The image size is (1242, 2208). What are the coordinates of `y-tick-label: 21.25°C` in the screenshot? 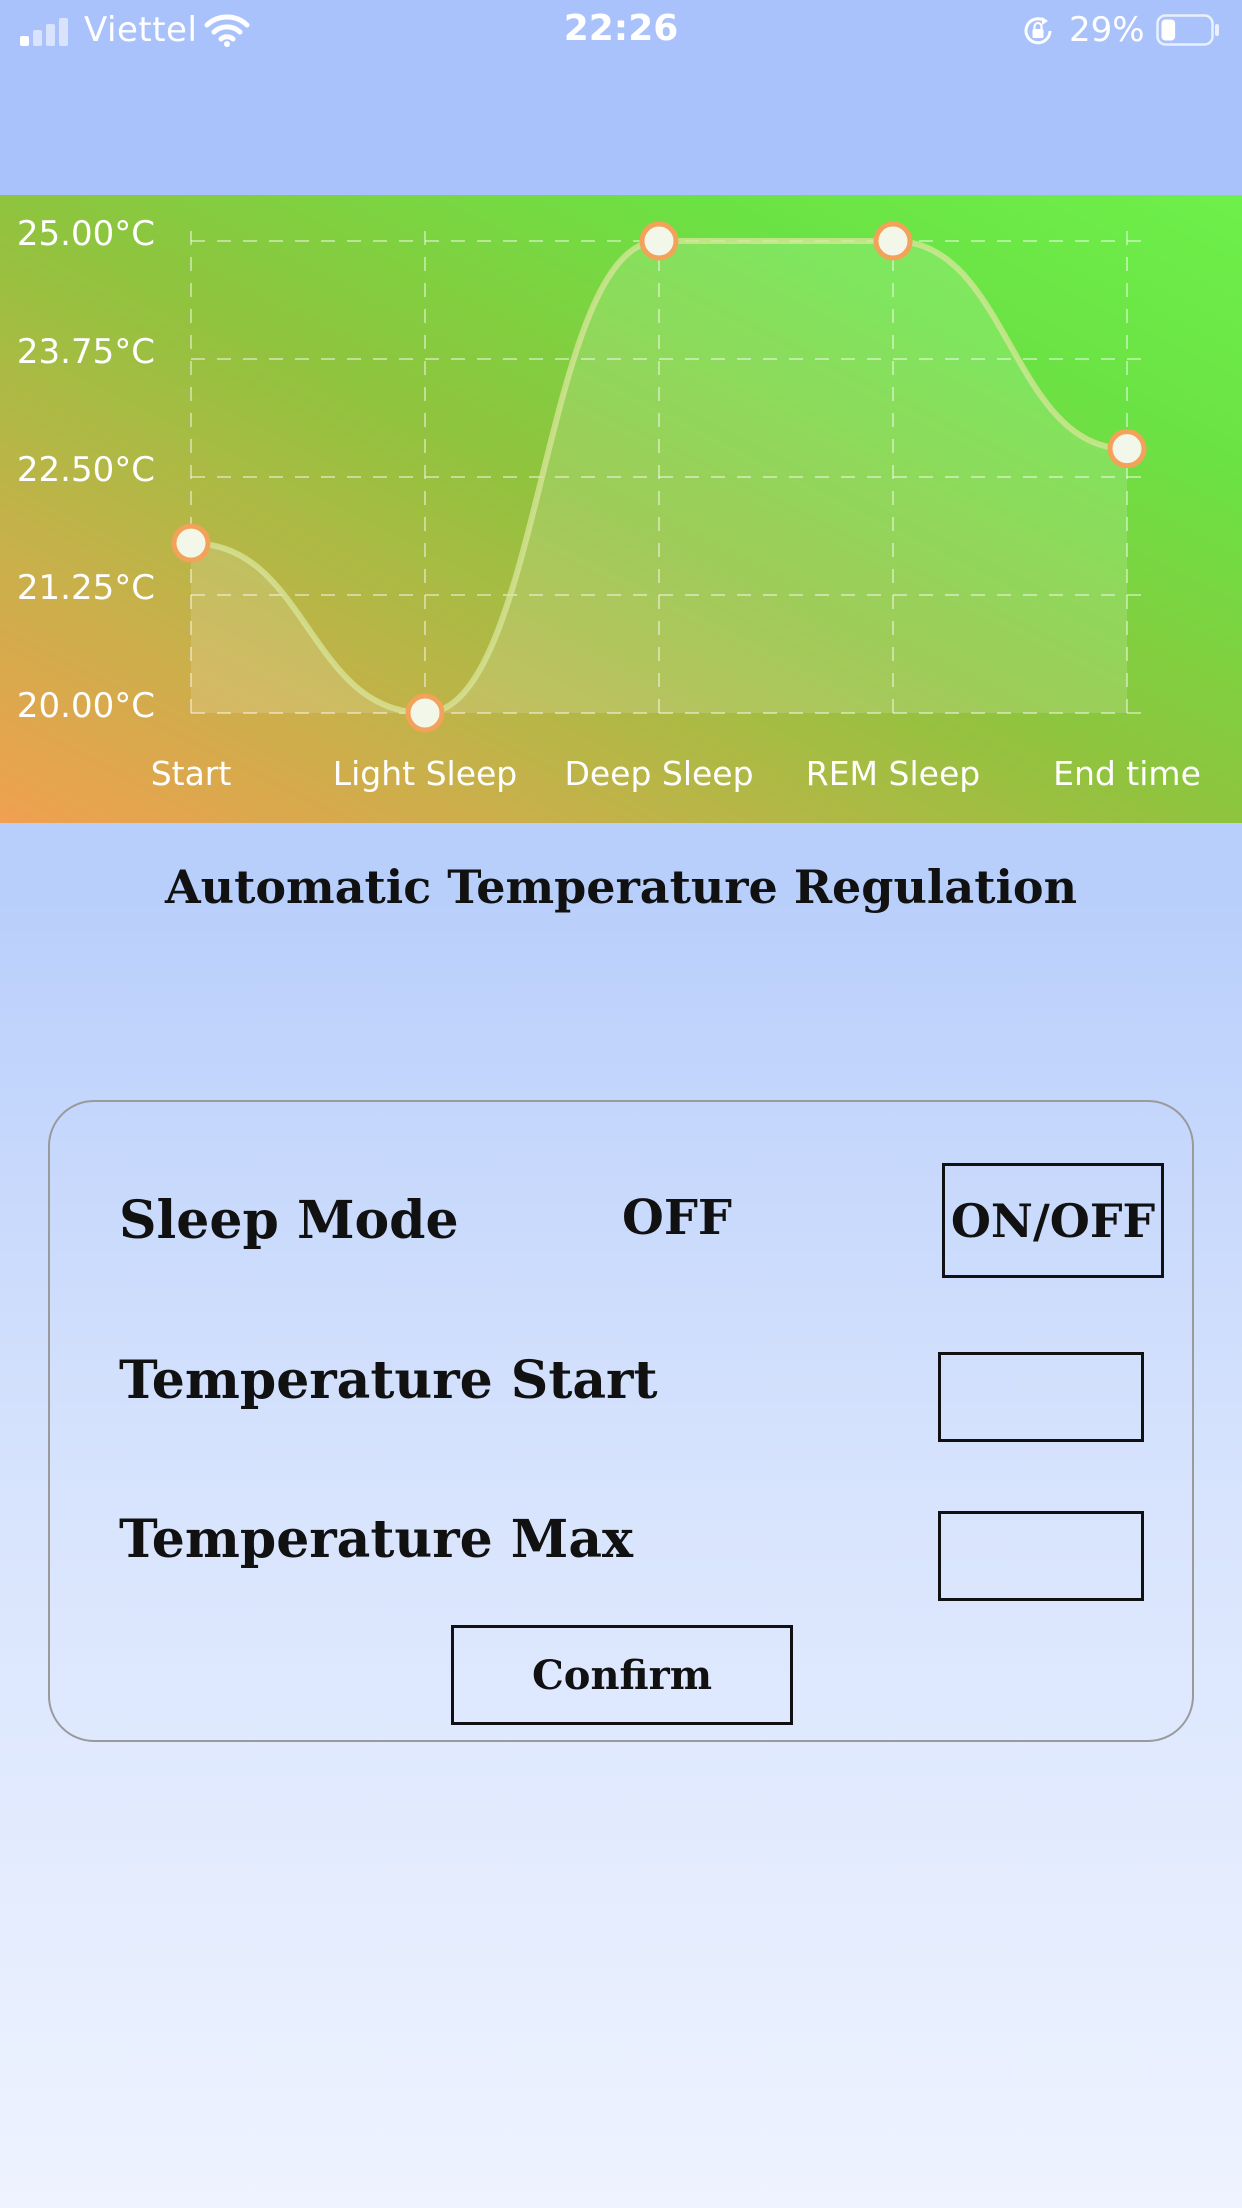 It's located at (86, 588).